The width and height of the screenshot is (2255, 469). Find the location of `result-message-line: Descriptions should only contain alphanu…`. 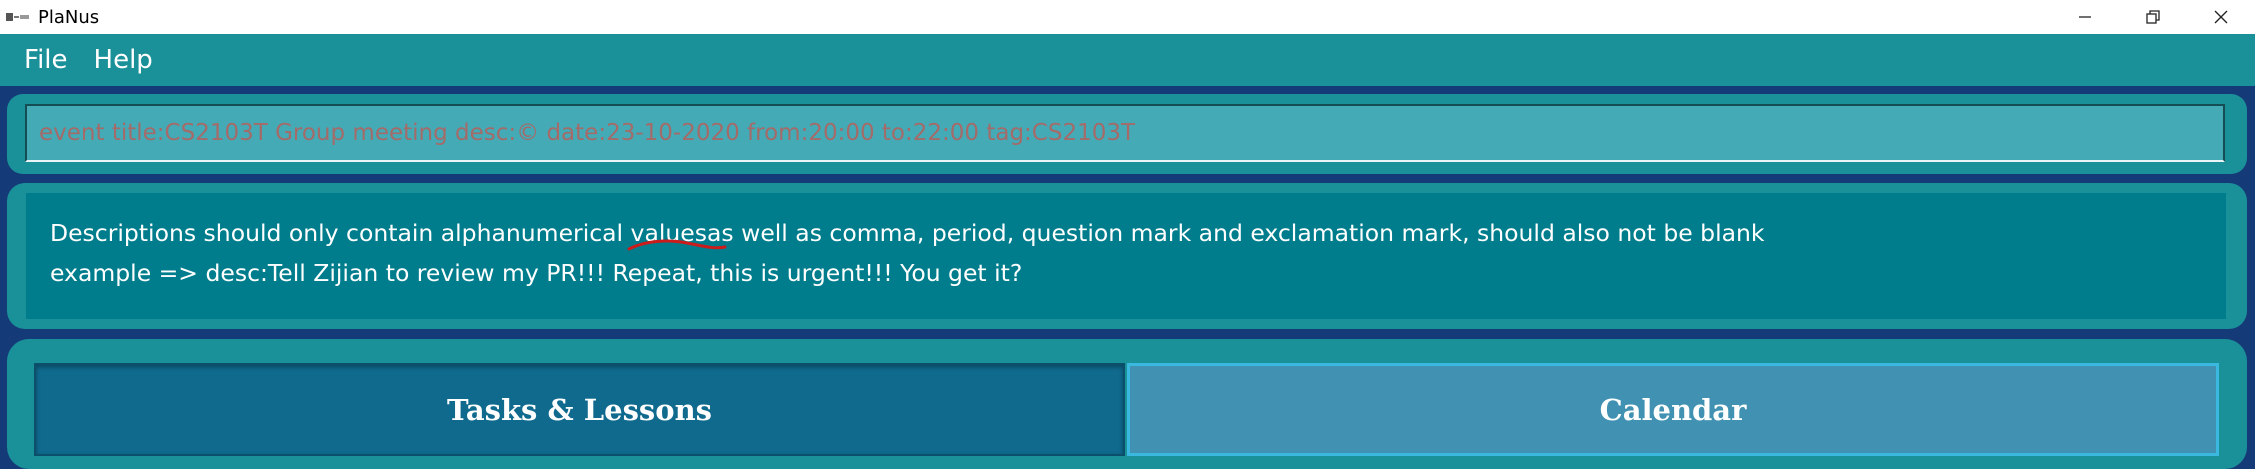

result-message-line: Descriptions should only contain alphanu… is located at coordinates (1126, 233).